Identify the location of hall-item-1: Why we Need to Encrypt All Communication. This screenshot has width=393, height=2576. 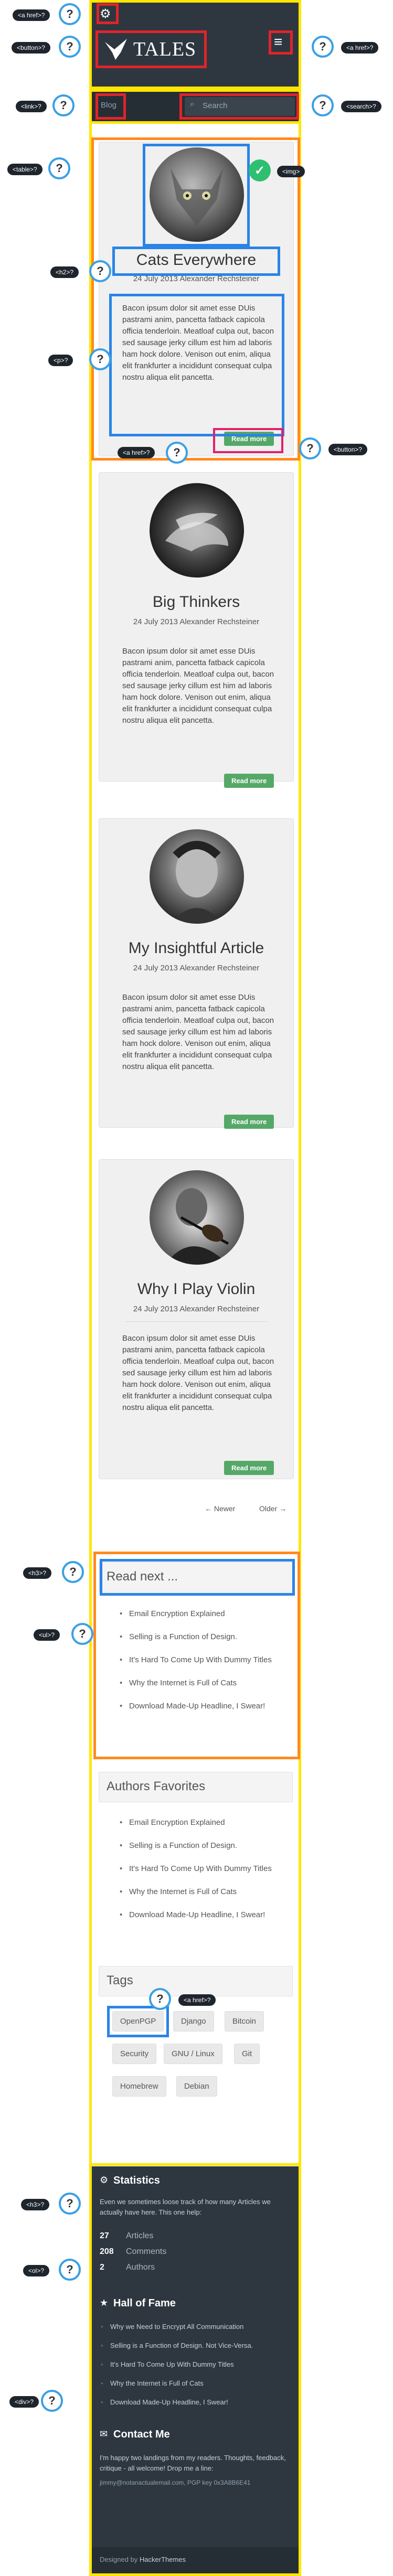
(172, 2327).